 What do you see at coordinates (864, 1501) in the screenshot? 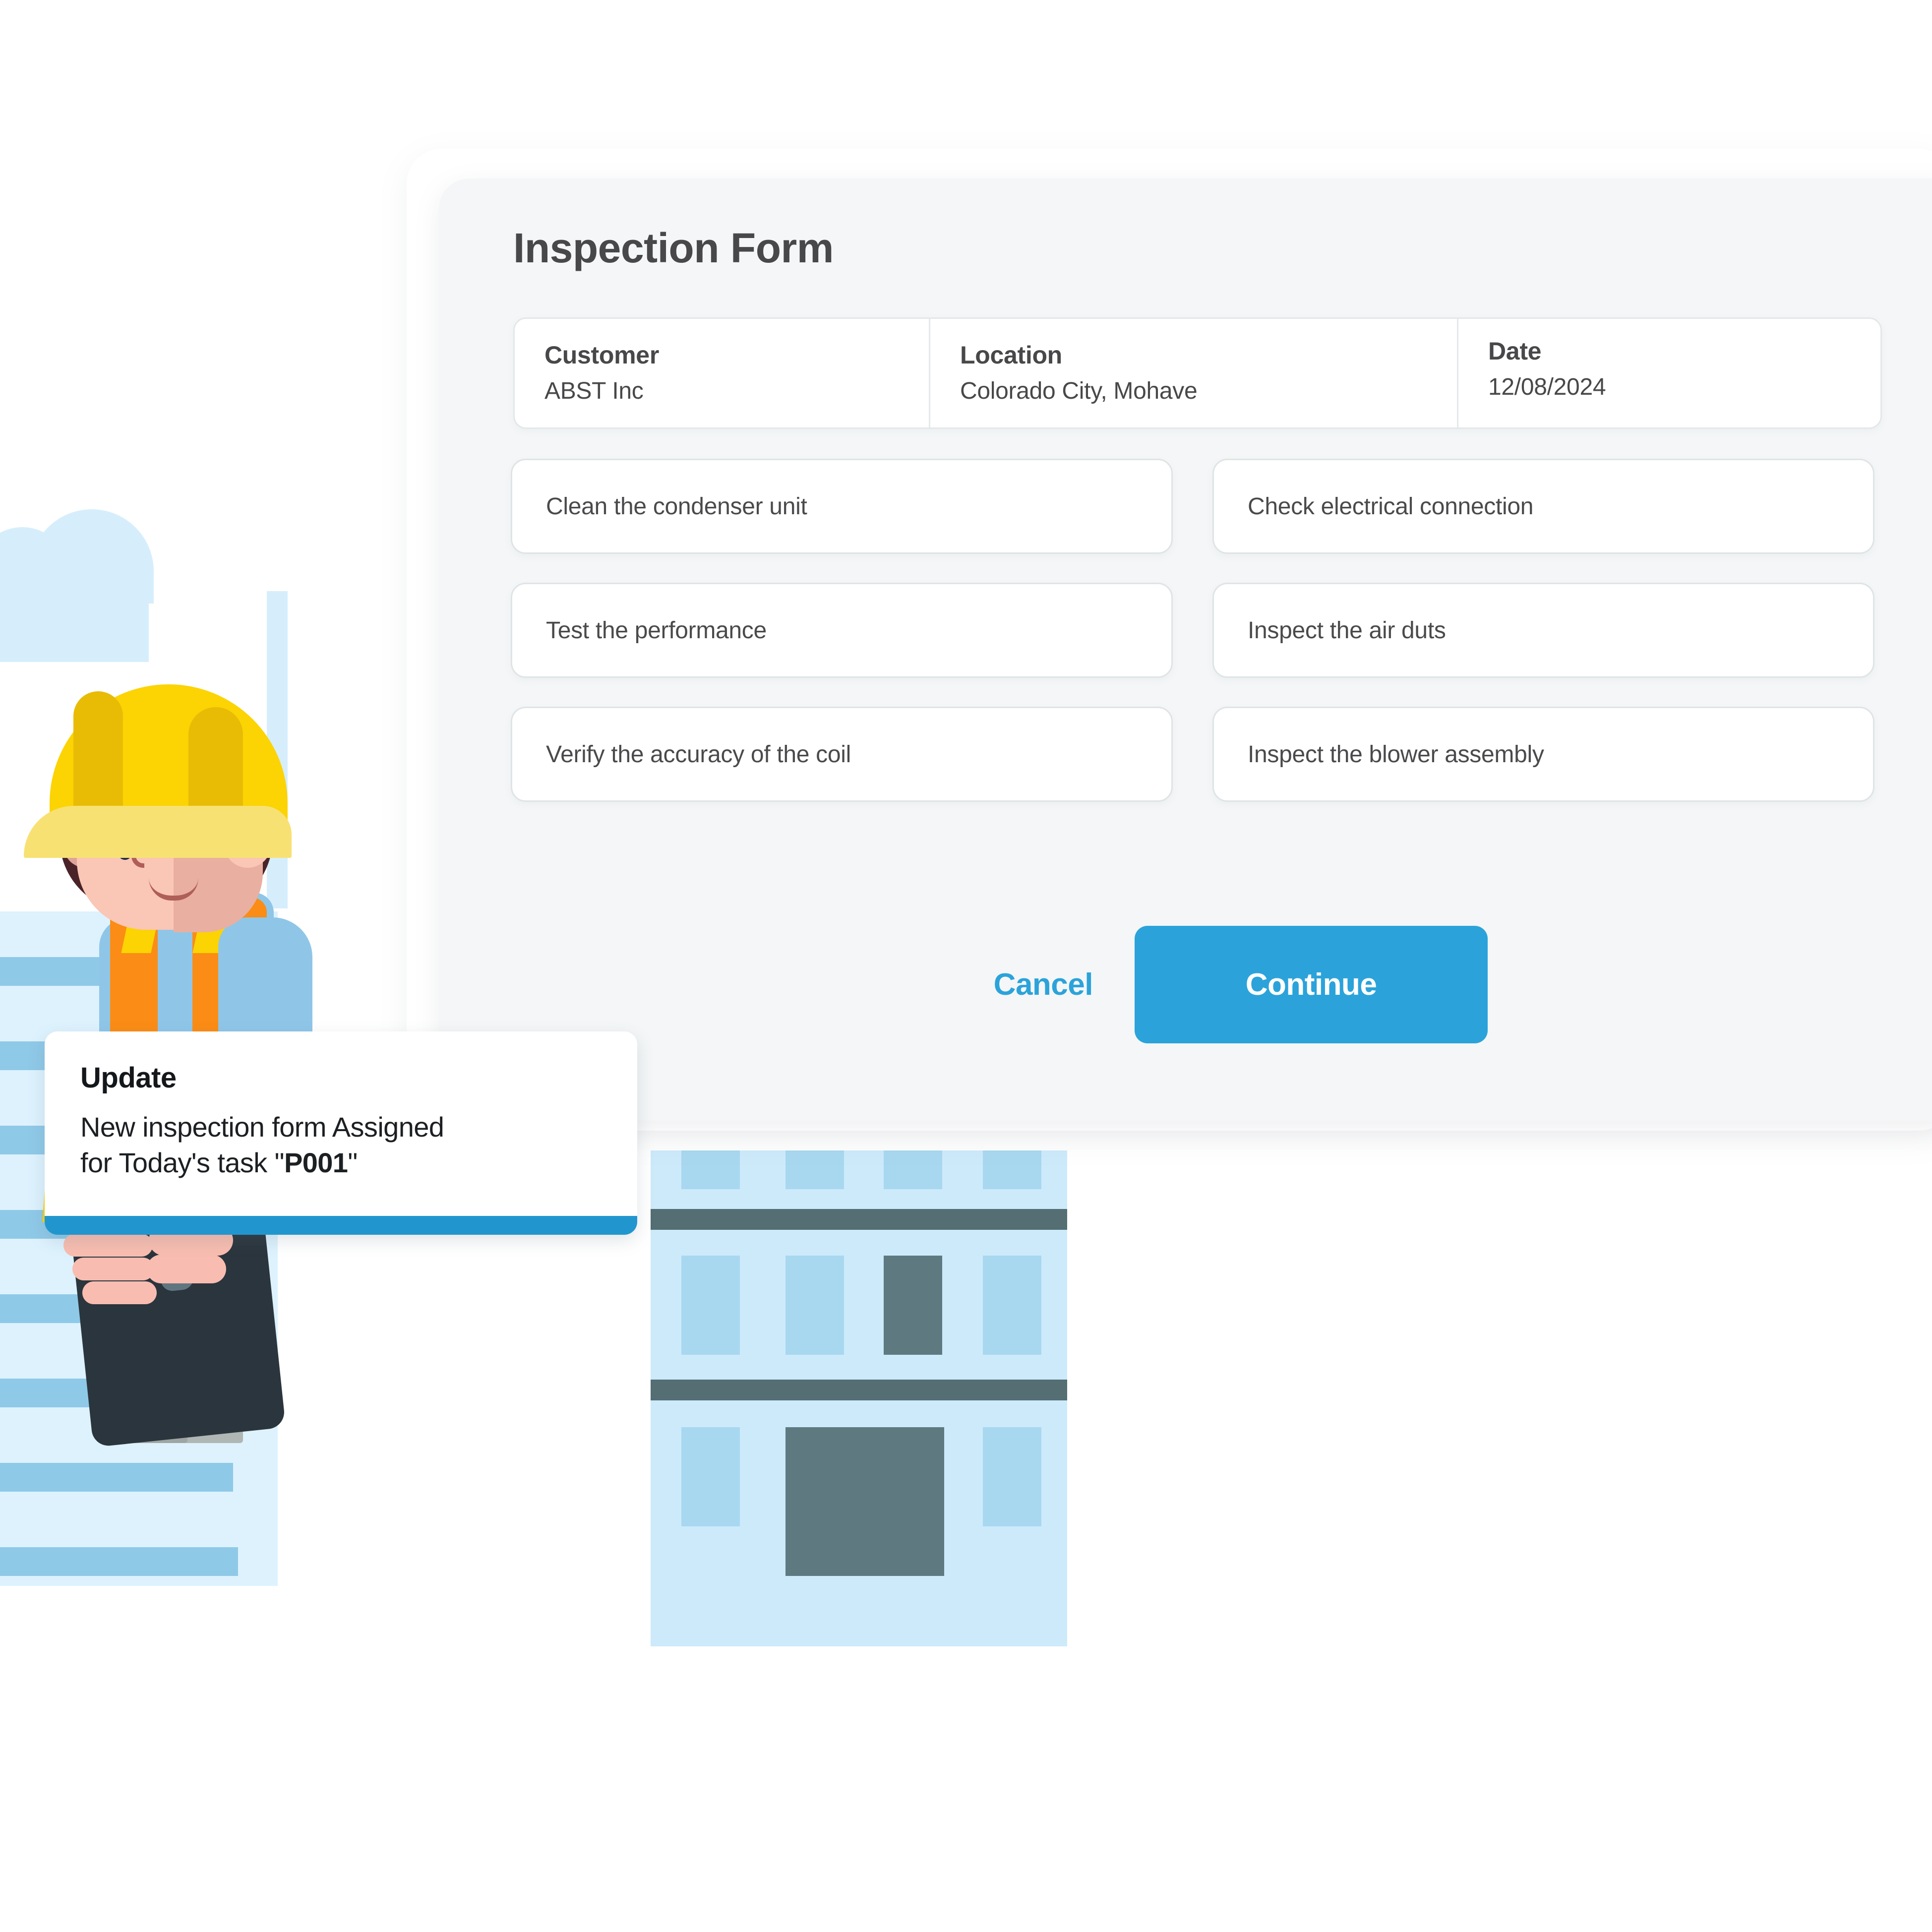
I see `building-door` at bounding box center [864, 1501].